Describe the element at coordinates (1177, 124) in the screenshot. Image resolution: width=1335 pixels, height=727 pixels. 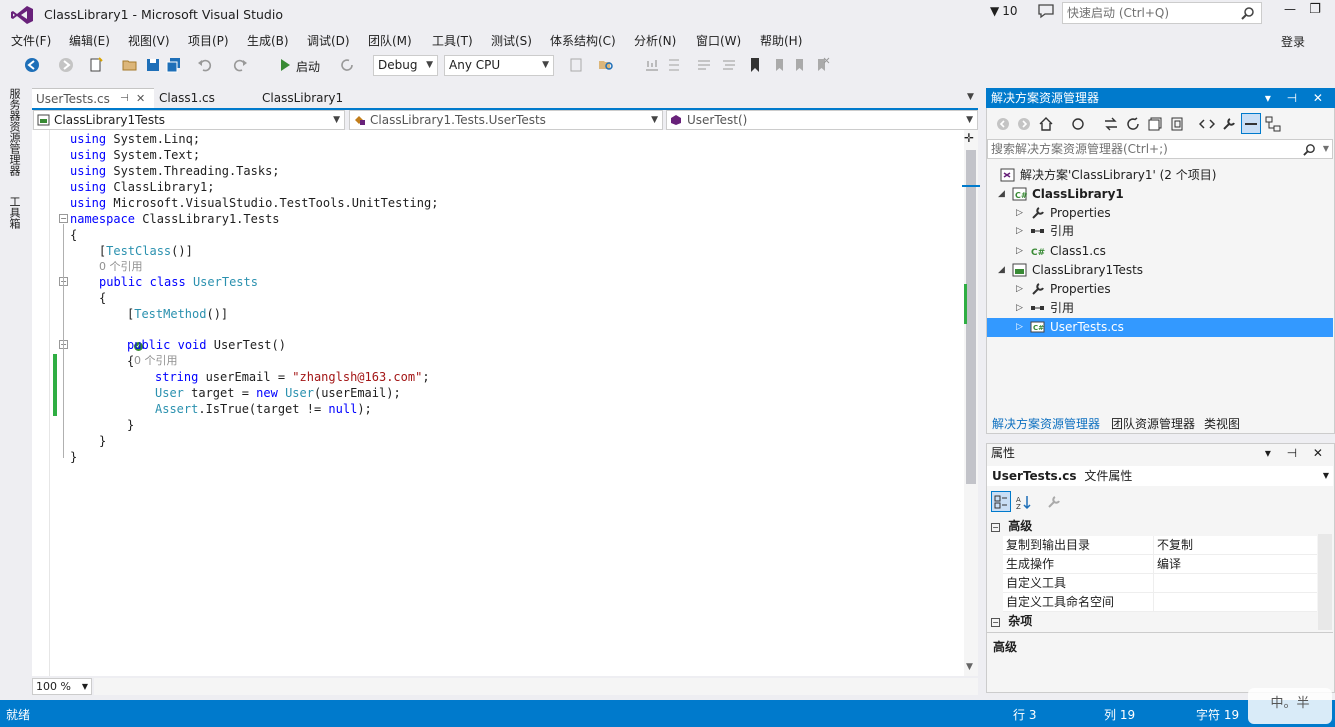
I see `show-all-files-icon` at that location.